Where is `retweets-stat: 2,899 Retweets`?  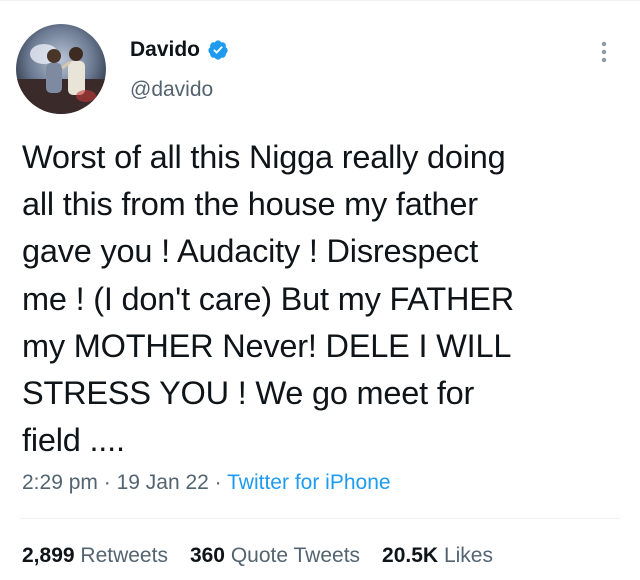
retweets-stat: 2,899 Retweets is located at coordinates (95, 556).